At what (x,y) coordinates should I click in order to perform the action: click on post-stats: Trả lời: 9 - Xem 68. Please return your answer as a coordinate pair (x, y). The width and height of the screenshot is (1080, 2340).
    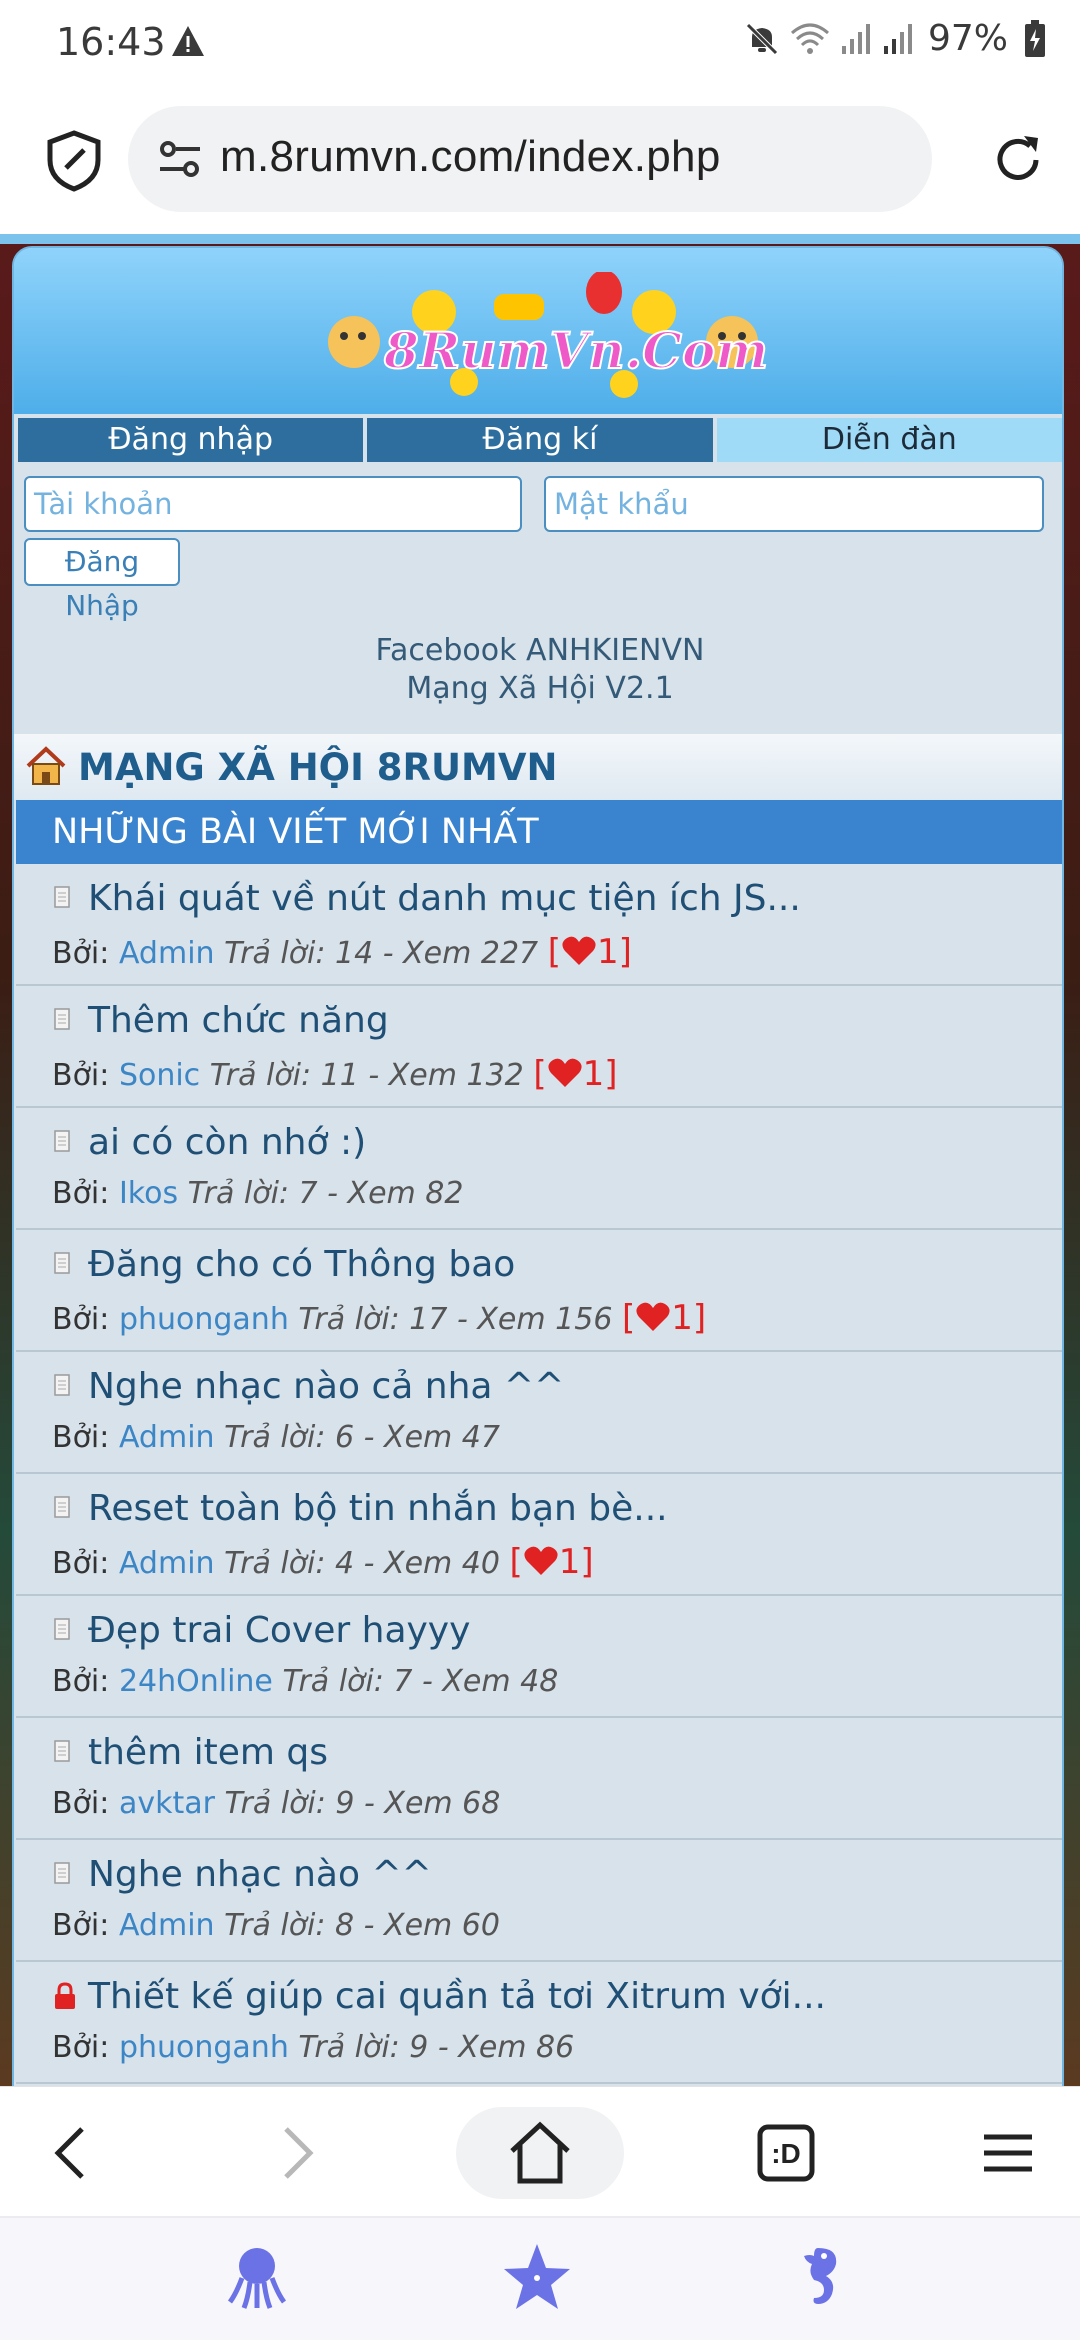
    Looking at the image, I should click on (362, 1803).